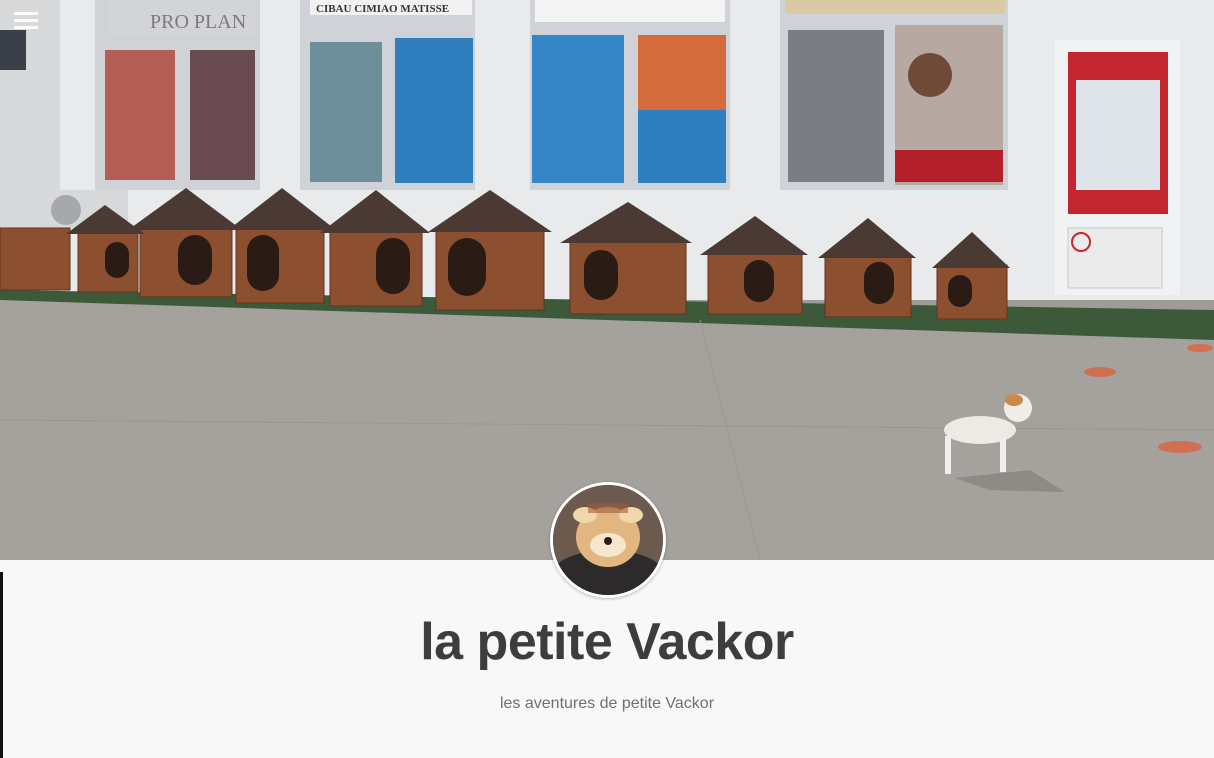 This screenshot has height=758, width=1214. I want to click on avatar-puppy-image, so click(608, 540).